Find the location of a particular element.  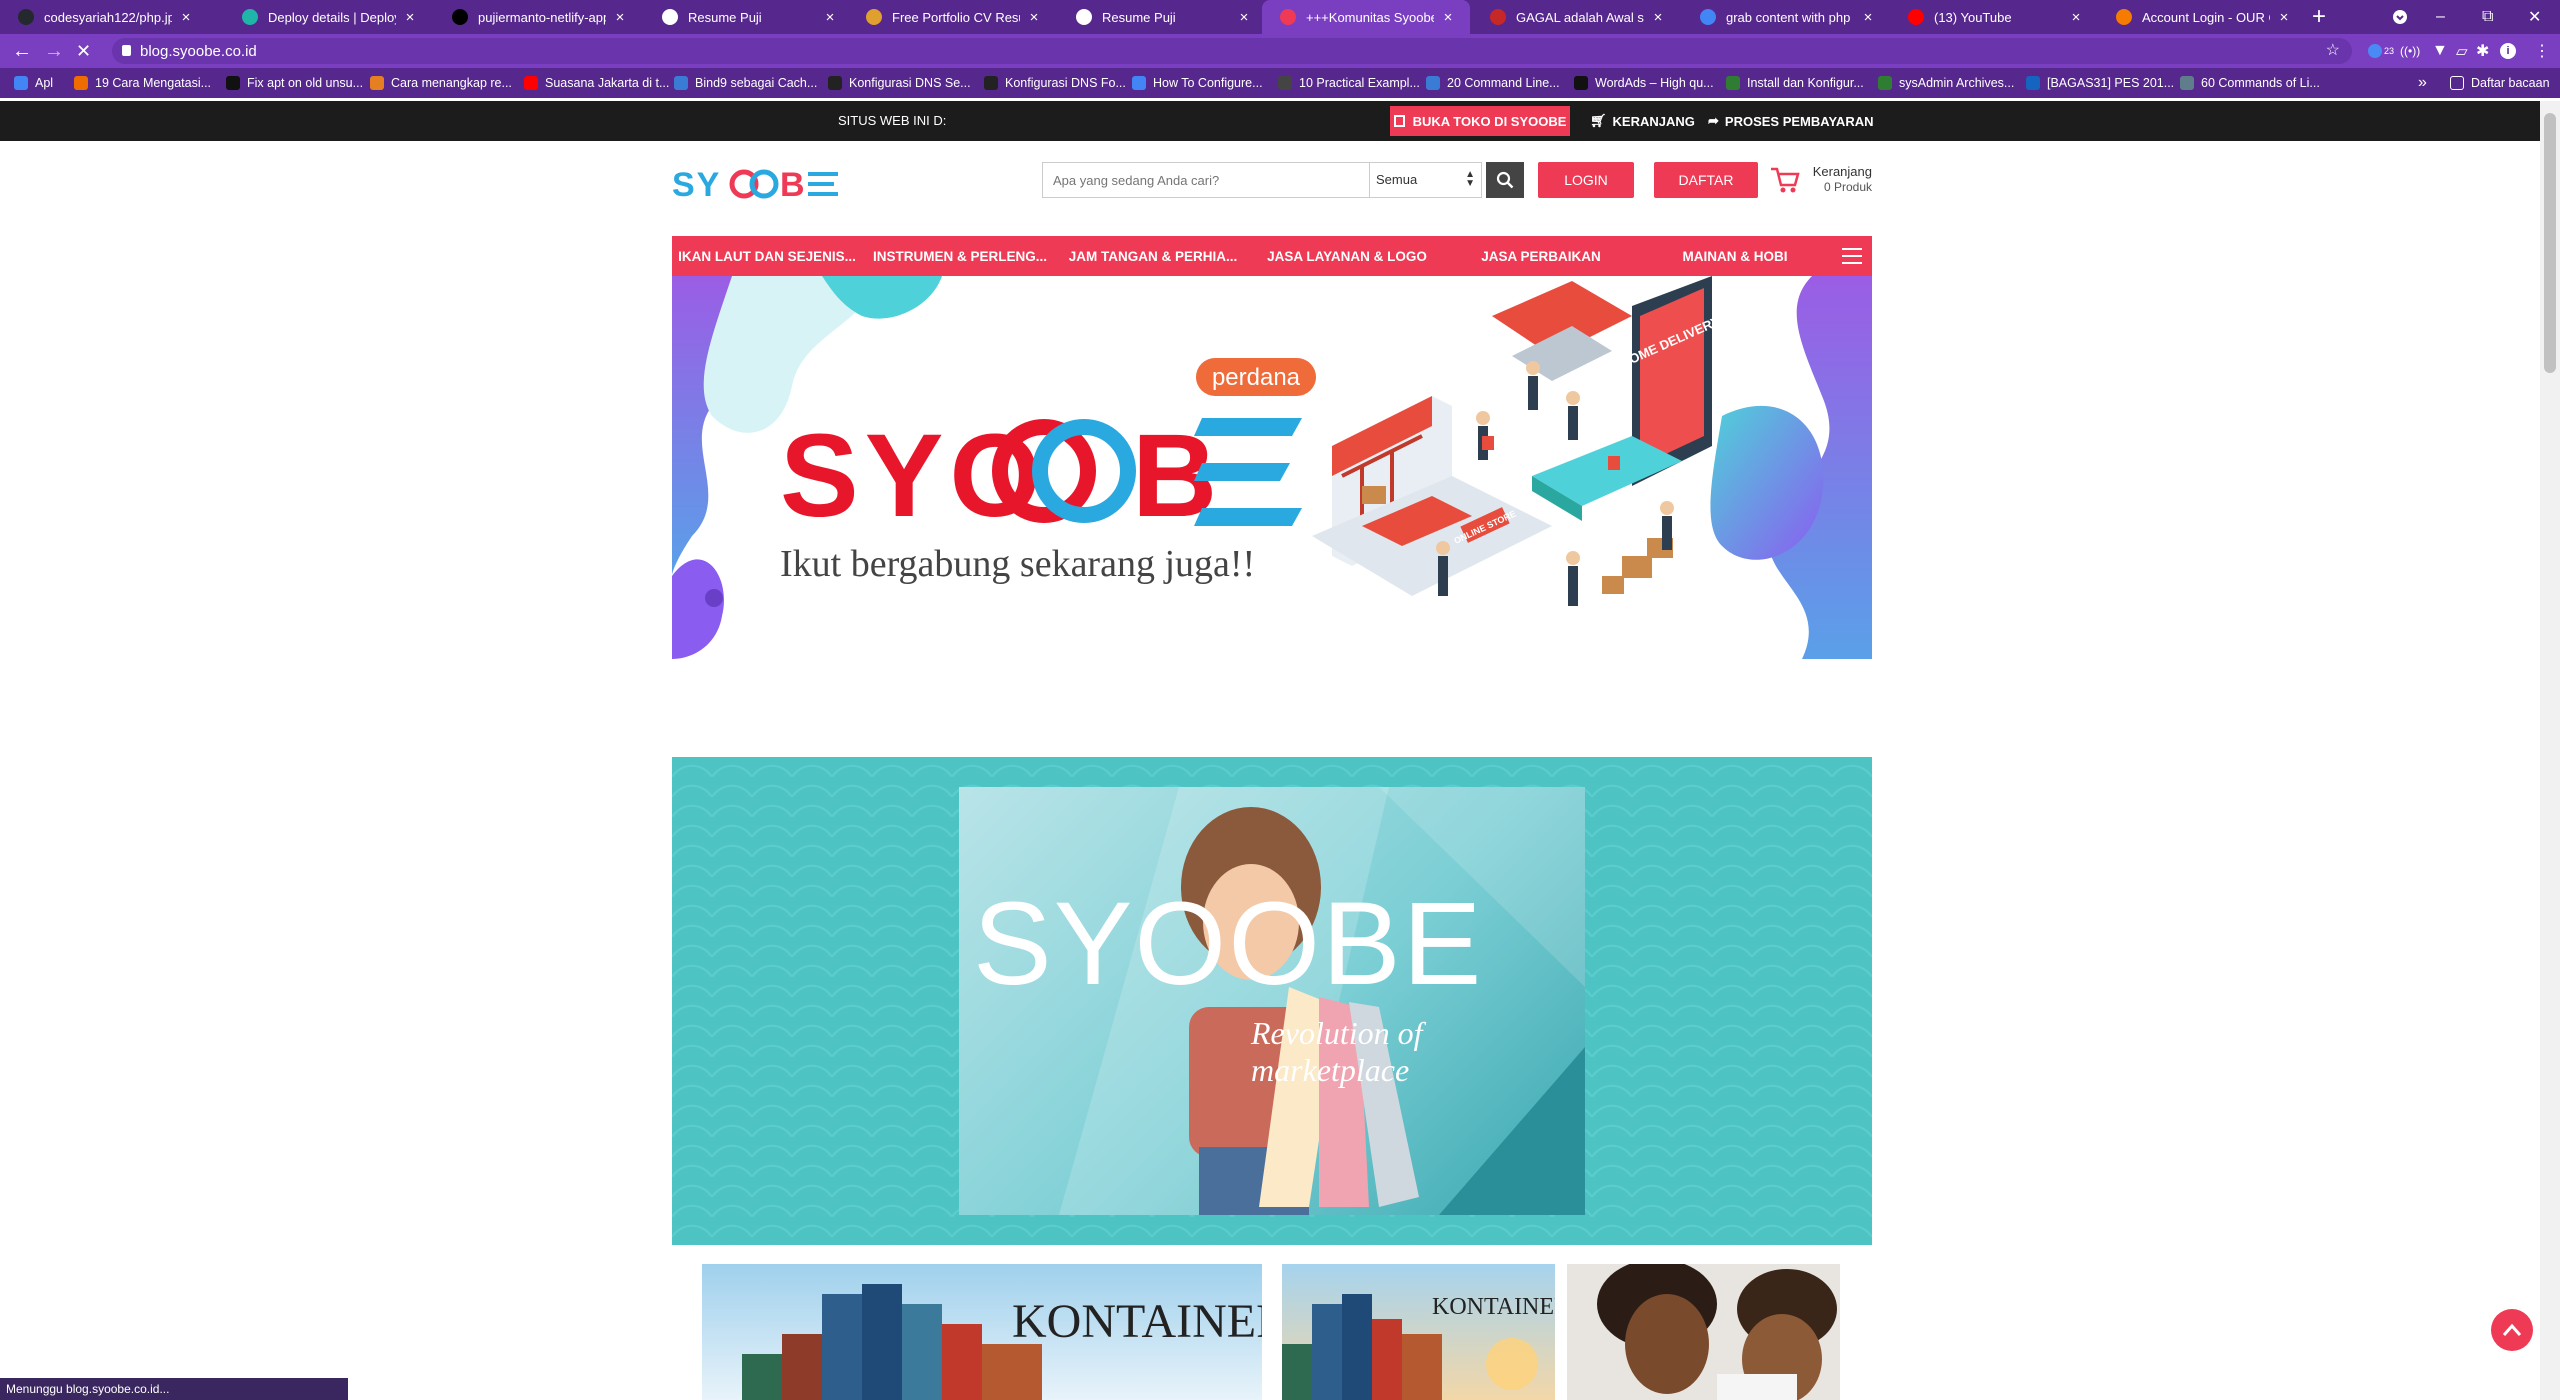

browser-tab: grab content with php - Pe × is located at coordinates (1786, 17).